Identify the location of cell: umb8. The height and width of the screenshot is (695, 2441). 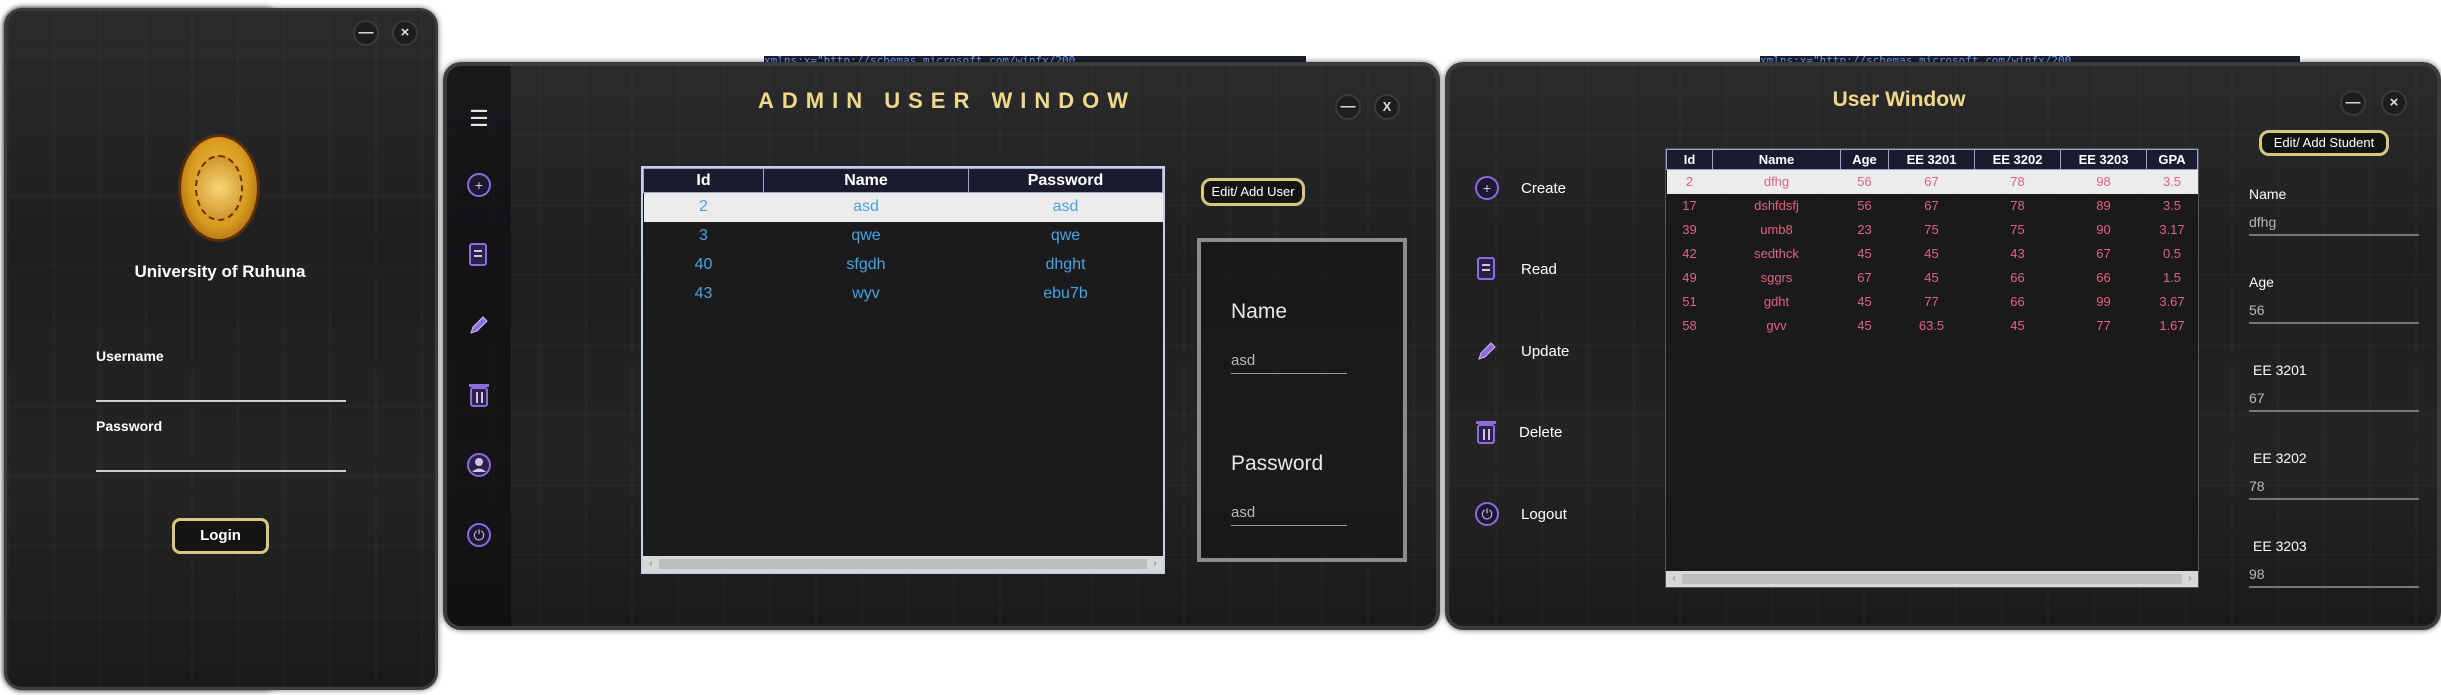
(1776, 229).